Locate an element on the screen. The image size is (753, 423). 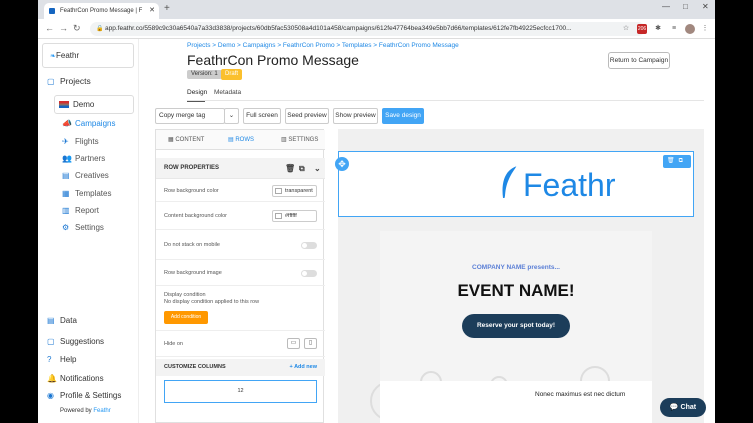
add-column-button: + Add new is located at coordinates (303, 367).